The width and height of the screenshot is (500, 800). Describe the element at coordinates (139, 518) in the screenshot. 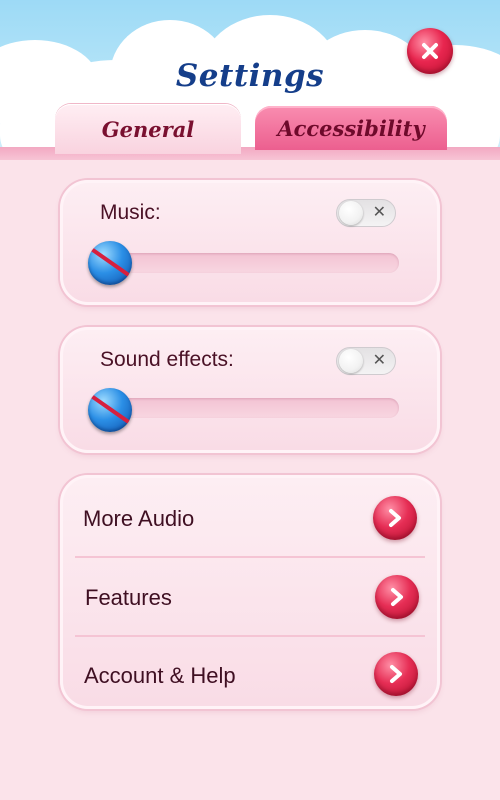

I see `menu-item-label: More Audio` at that location.